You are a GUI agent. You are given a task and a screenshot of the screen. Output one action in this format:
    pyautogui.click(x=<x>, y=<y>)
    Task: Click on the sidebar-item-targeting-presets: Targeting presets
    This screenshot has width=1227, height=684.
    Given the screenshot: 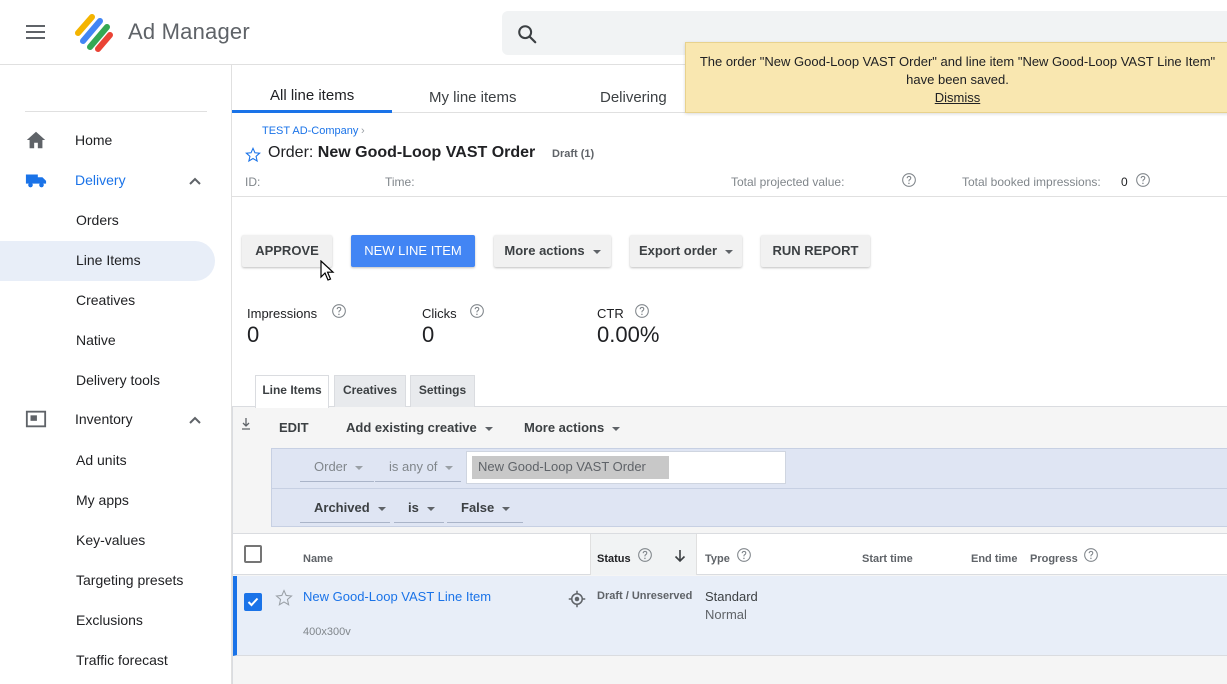 What is the action you would take?
    pyautogui.click(x=107, y=581)
    